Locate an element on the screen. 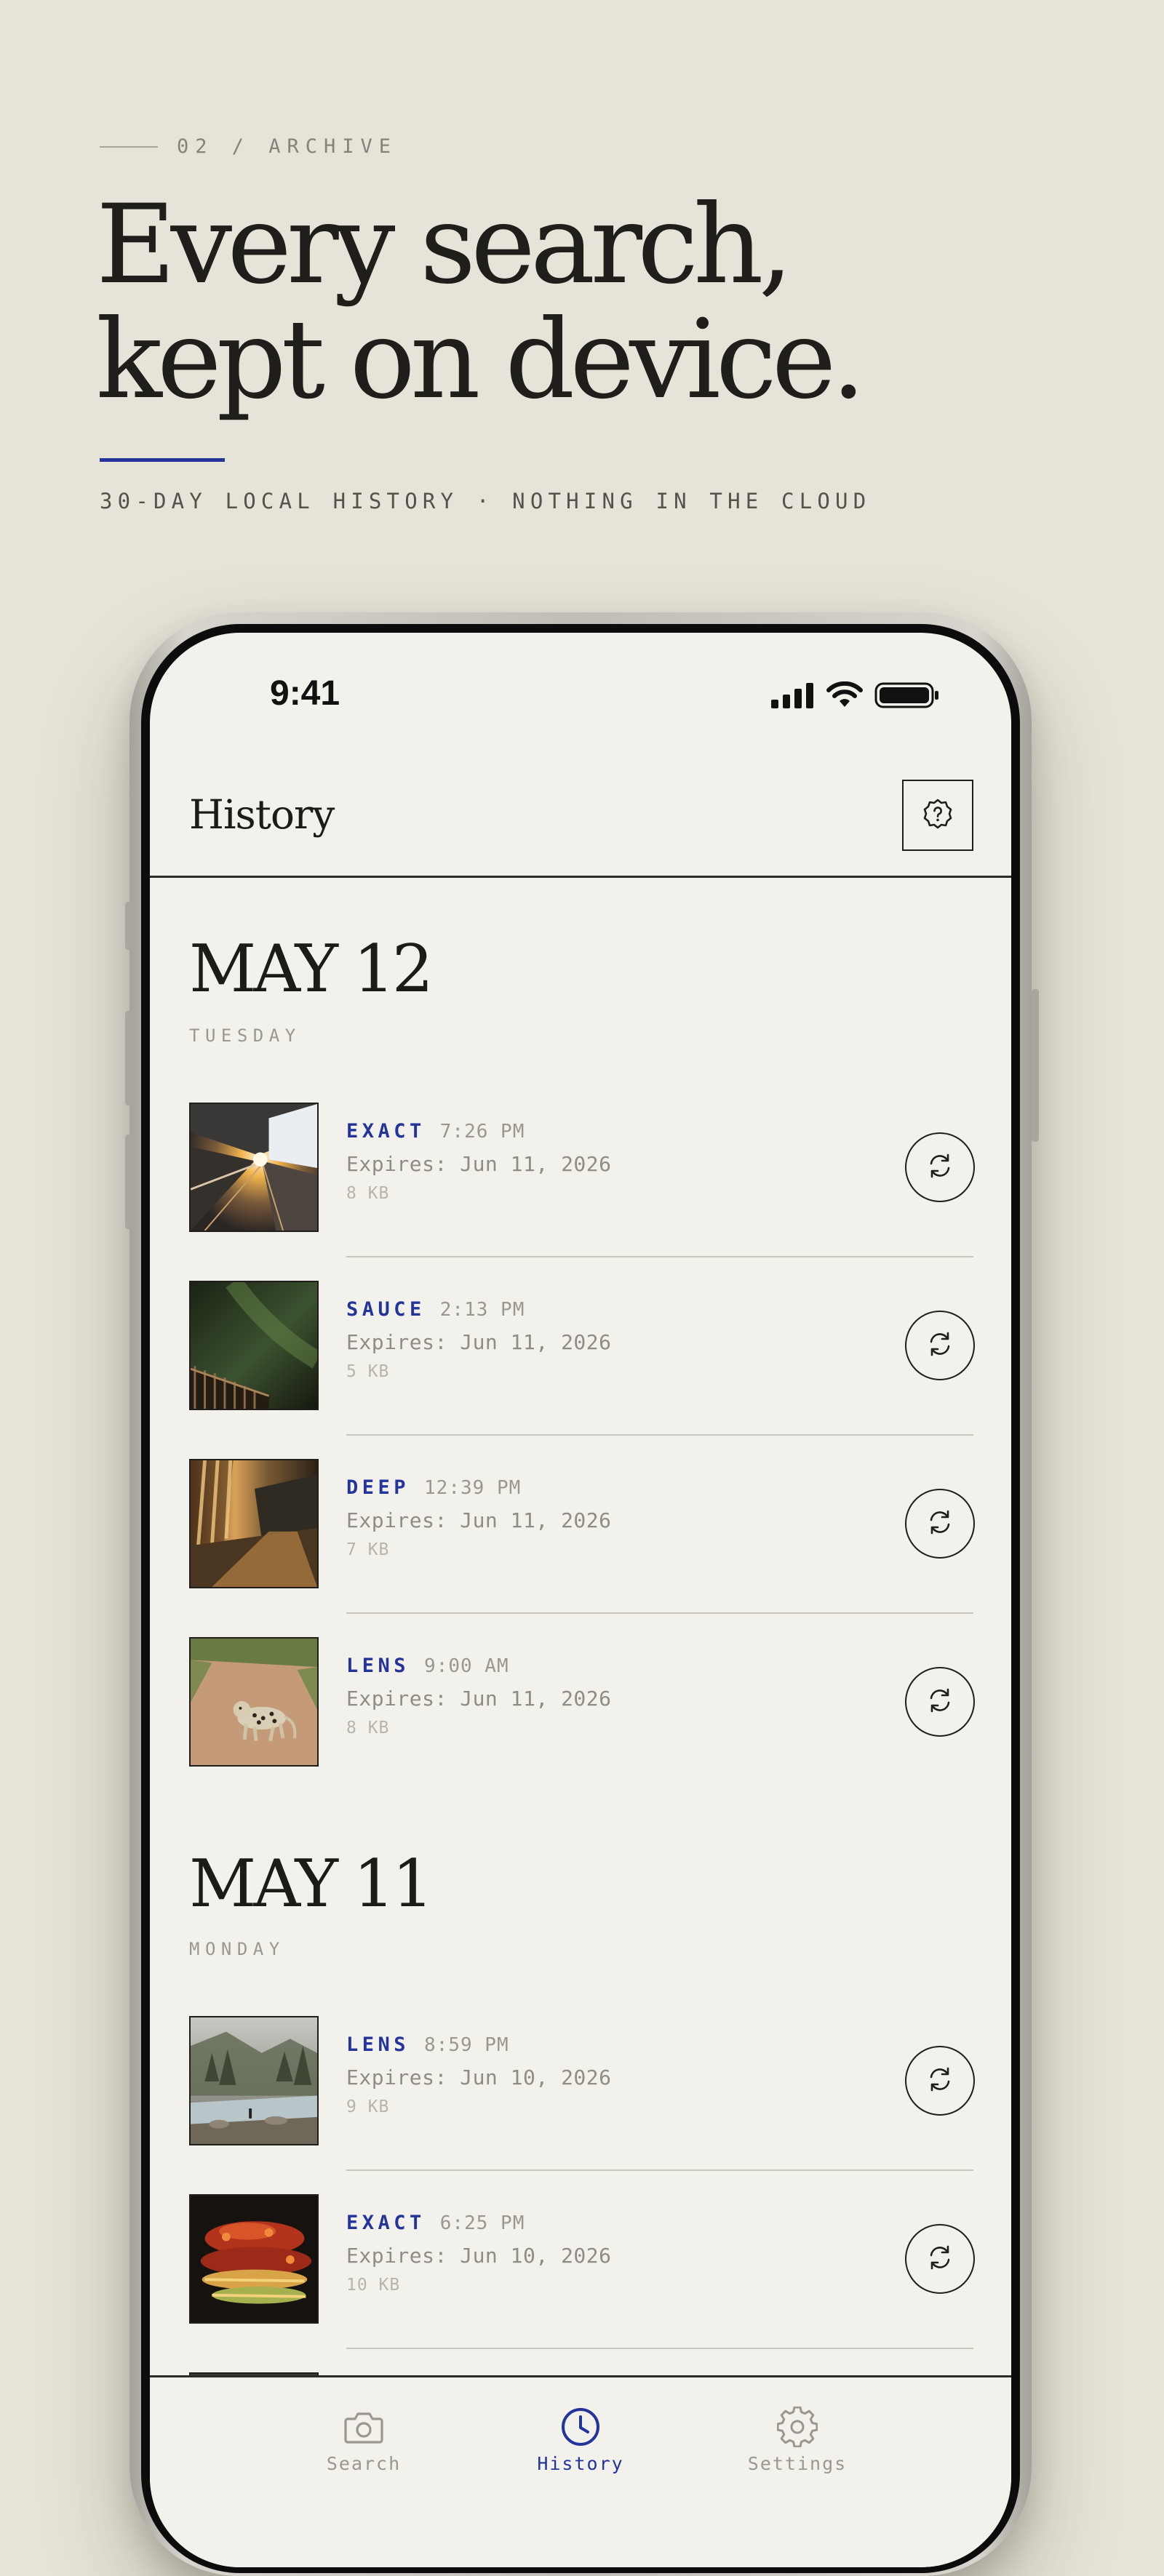 The width and height of the screenshot is (1164, 2576). tab-label: Settings is located at coordinates (797, 2463).